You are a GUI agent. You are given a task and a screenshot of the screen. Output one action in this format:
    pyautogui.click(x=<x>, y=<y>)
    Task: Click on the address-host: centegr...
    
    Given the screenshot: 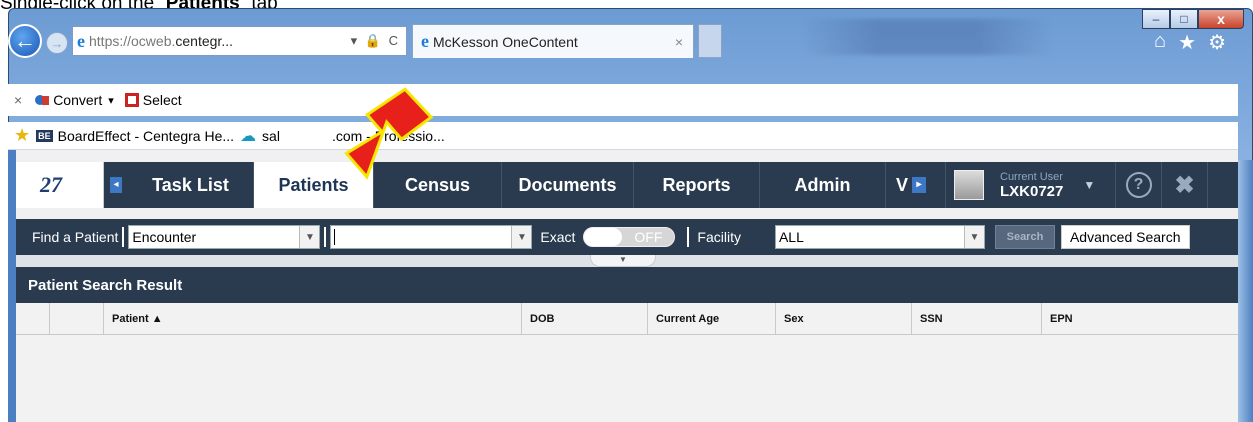 What is the action you would take?
    pyautogui.click(x=204, y=41)
    